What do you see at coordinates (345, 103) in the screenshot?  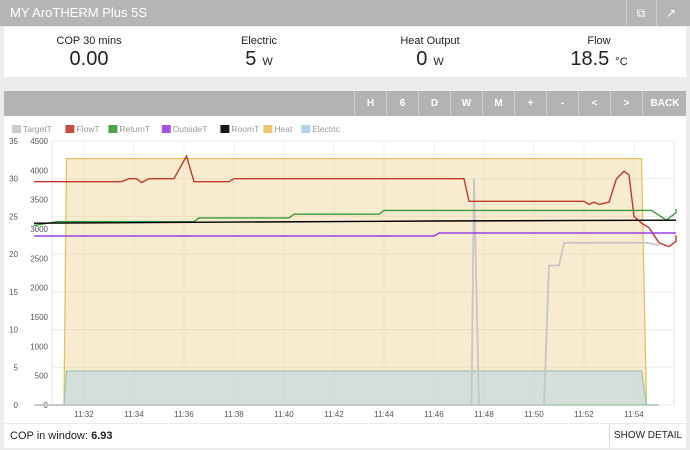 I see `time-toolbar: H 6 D W M + - < > BACK` at bounding box center [345, 103].